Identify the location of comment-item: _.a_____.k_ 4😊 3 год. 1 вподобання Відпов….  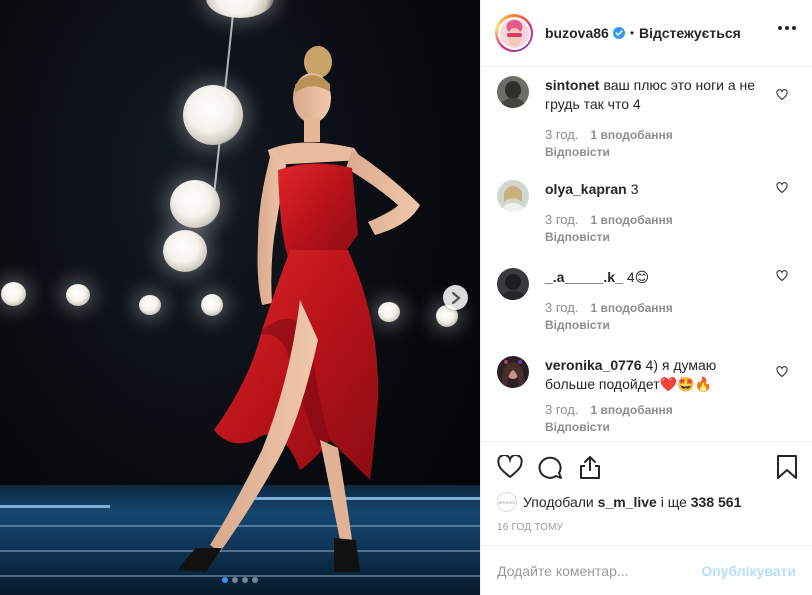
(646, 300).